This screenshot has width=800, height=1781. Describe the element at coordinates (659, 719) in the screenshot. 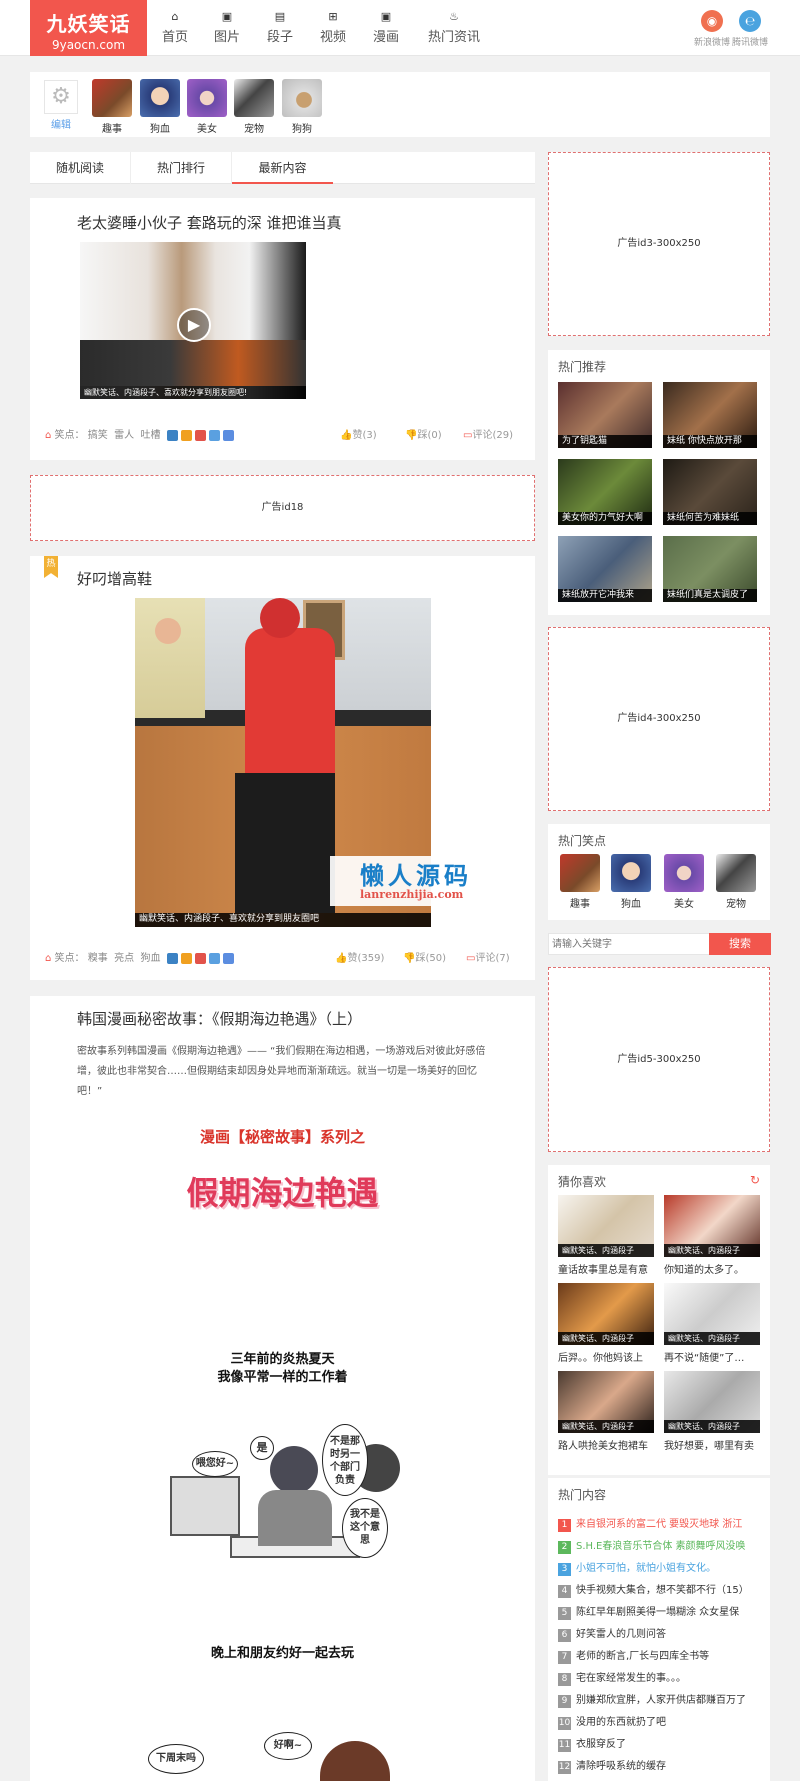

I see `ad-sidebar-2: 广告id4-300x250` at that location.